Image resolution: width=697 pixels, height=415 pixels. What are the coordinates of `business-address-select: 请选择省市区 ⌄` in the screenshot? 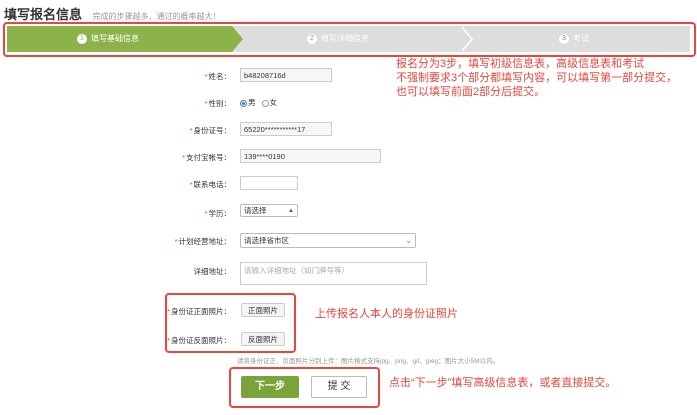 It's located at (328, 240).